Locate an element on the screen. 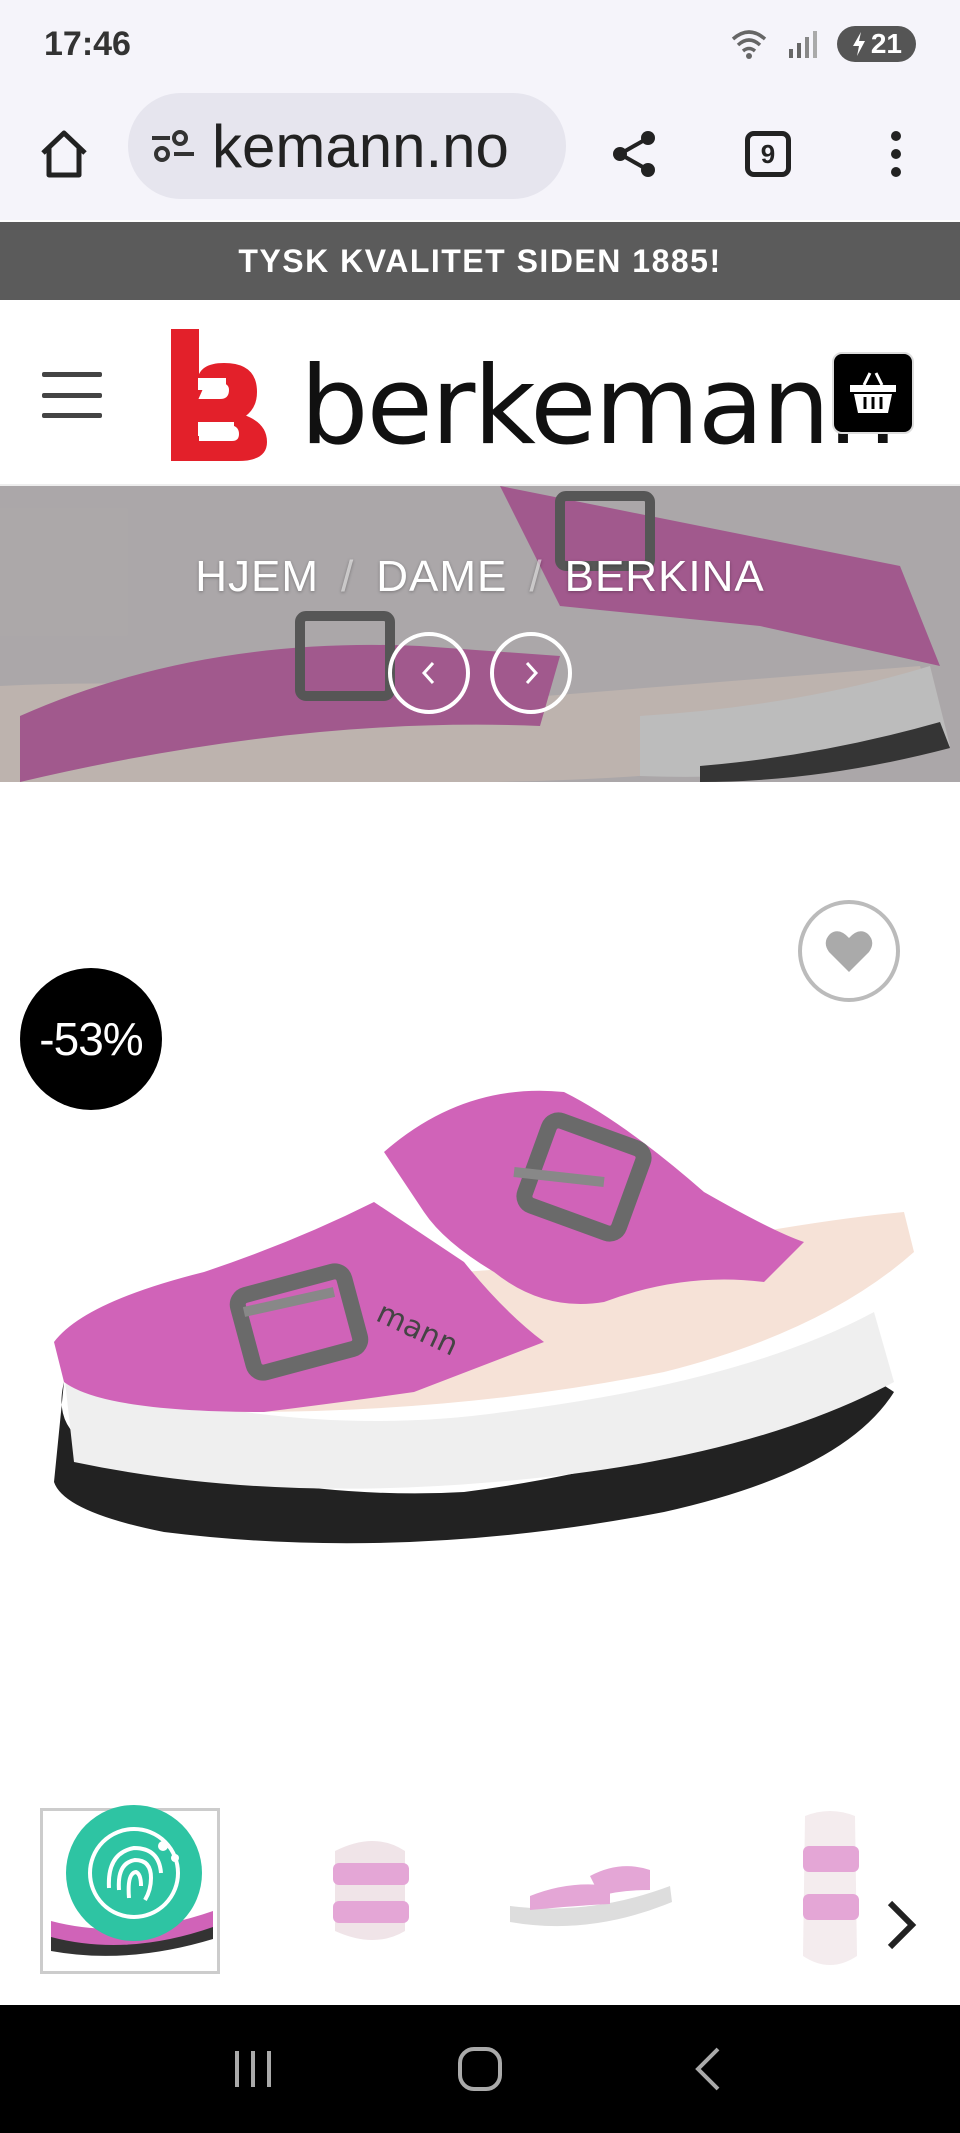 This screenshot has height=2133, width=960. hero-prev-button is located at coordinates (429, 673).